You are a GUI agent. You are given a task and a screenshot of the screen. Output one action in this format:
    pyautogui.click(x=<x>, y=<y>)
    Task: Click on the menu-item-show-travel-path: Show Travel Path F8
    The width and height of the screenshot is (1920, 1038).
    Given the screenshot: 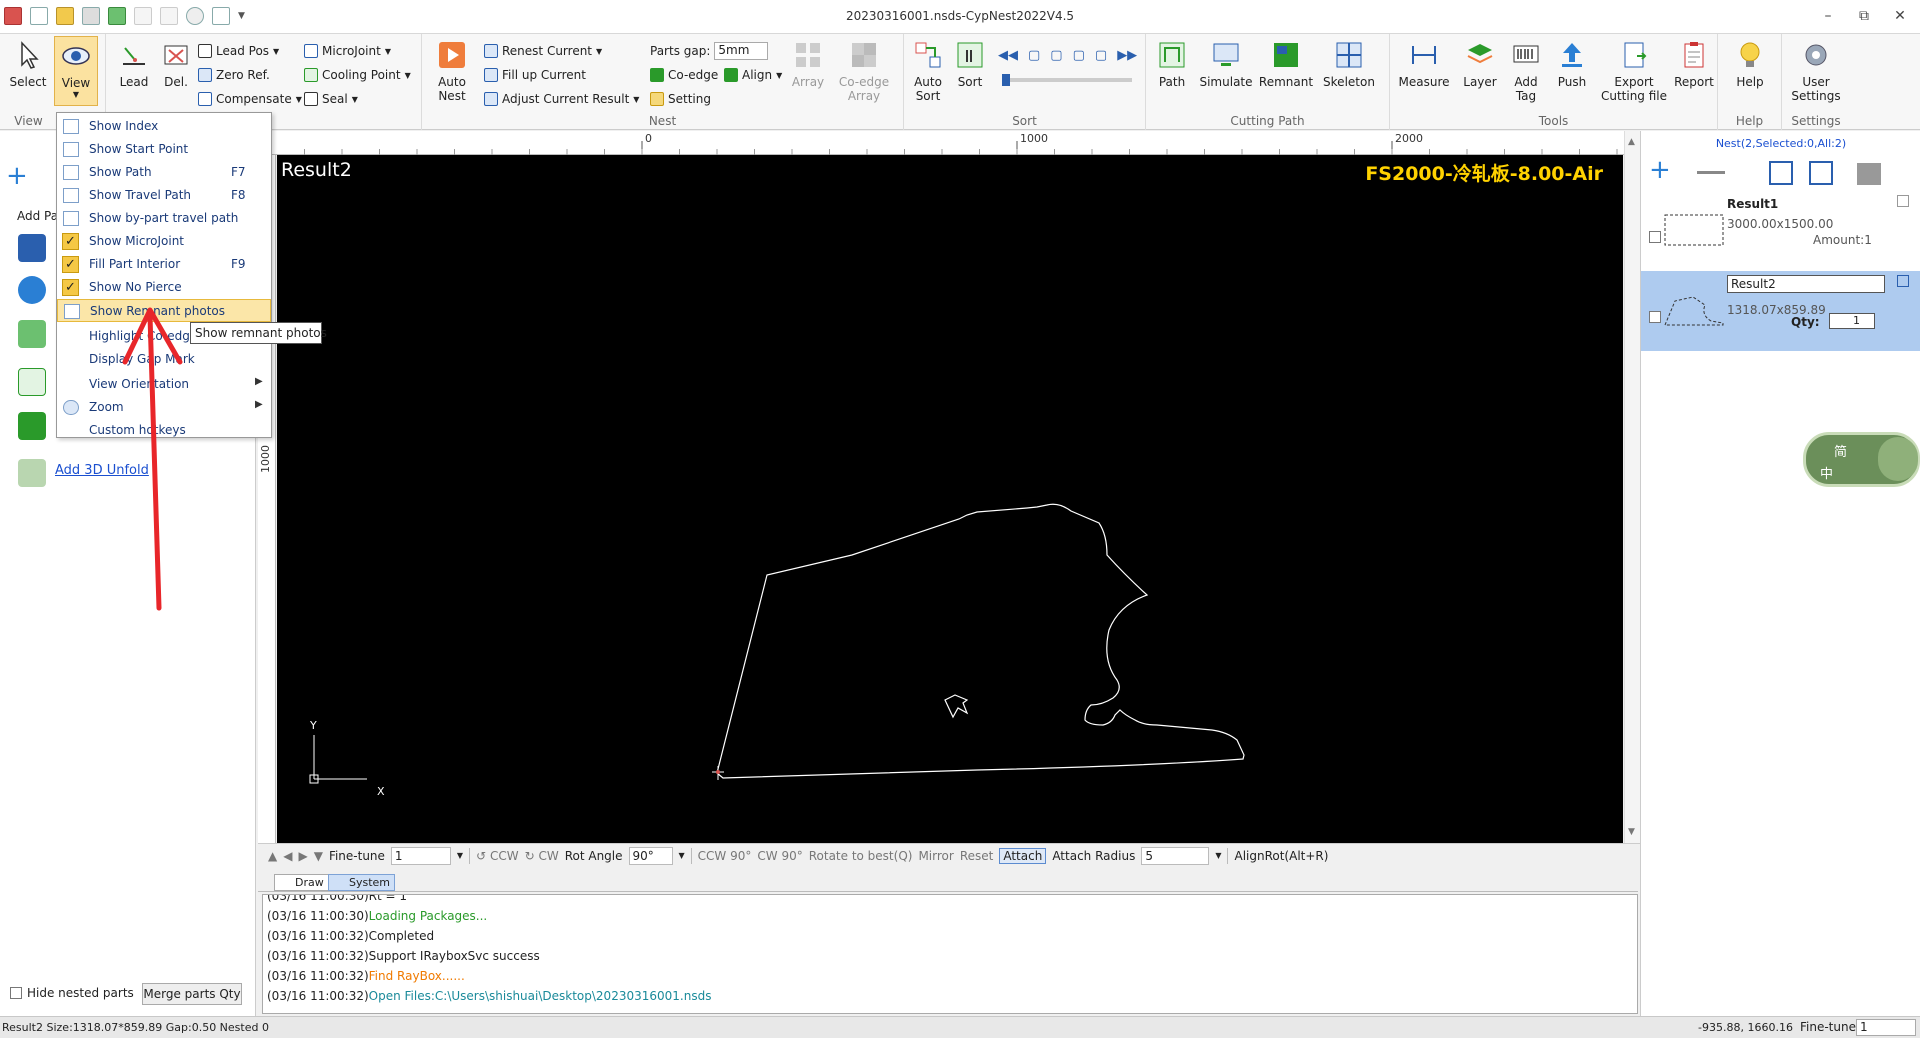 What is the action you would take?
    pyautogui.click(x=164, y=195)
    